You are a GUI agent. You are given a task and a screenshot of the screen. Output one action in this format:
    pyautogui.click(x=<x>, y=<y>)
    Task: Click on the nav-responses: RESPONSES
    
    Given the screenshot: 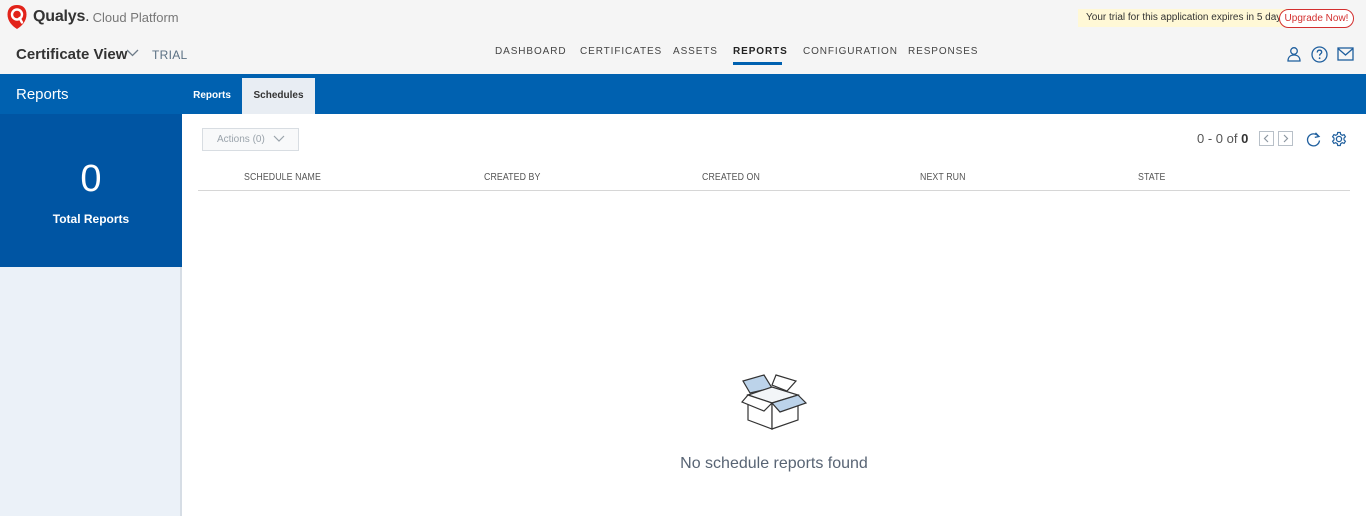 What is the action you would take?
    pyautogui.click(x=943, y=51)
    